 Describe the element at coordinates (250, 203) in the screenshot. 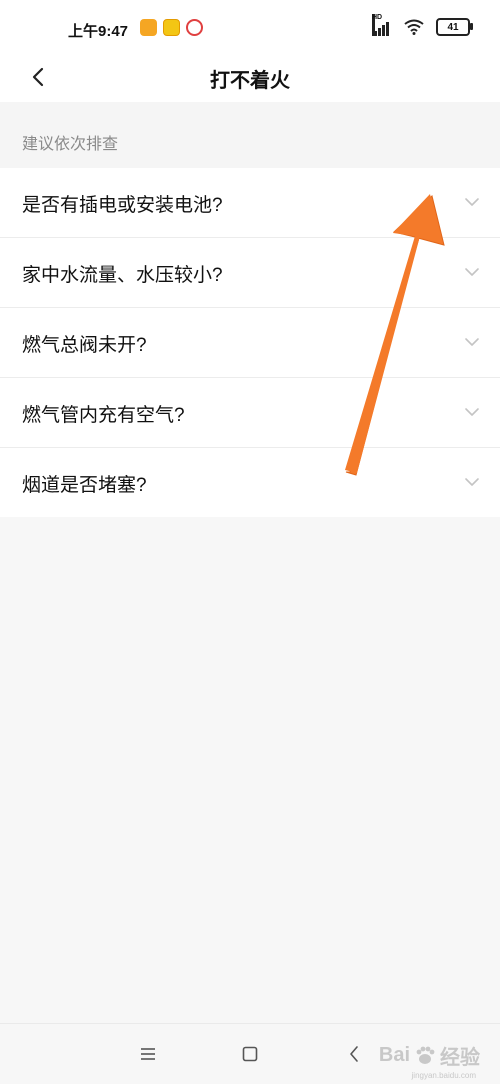

I see `list-item-power: 是否有插电或安装电池?` at that location.